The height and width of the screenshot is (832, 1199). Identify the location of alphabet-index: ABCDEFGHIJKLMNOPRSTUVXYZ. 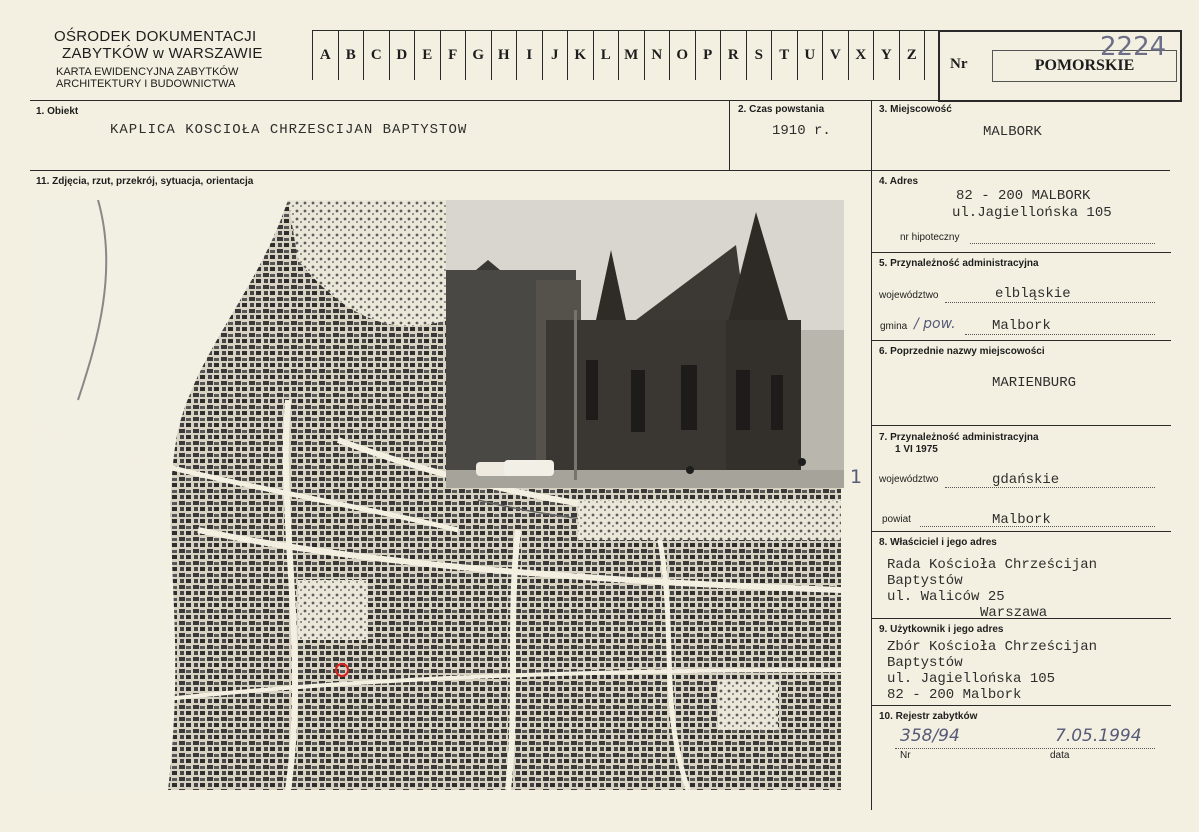
(619, 55).